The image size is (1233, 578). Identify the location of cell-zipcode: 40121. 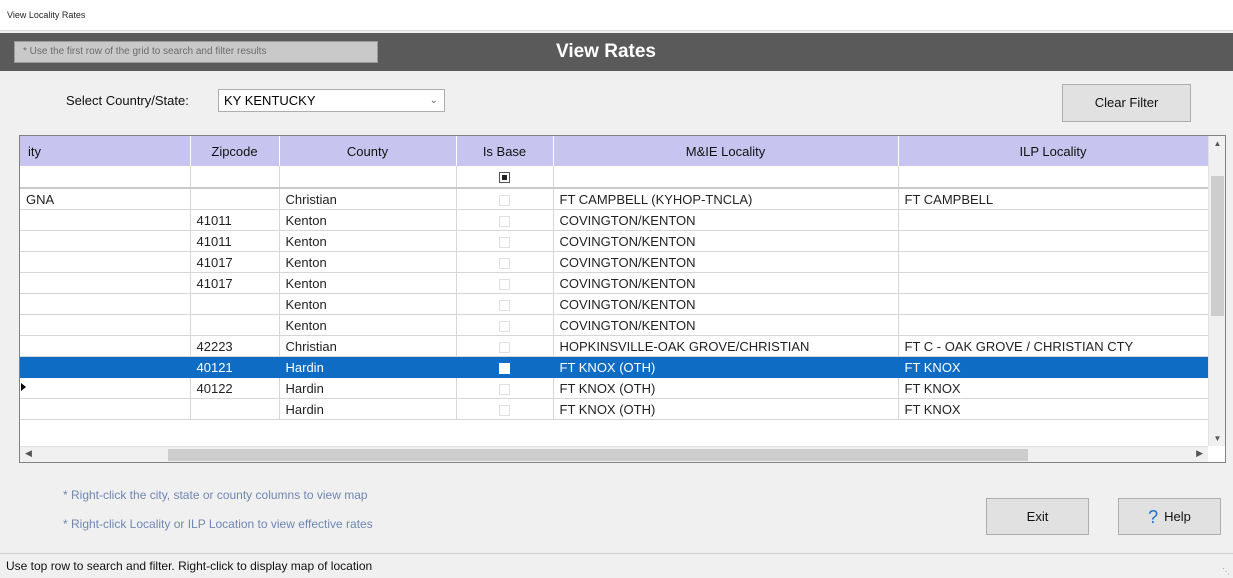
(235, 367).